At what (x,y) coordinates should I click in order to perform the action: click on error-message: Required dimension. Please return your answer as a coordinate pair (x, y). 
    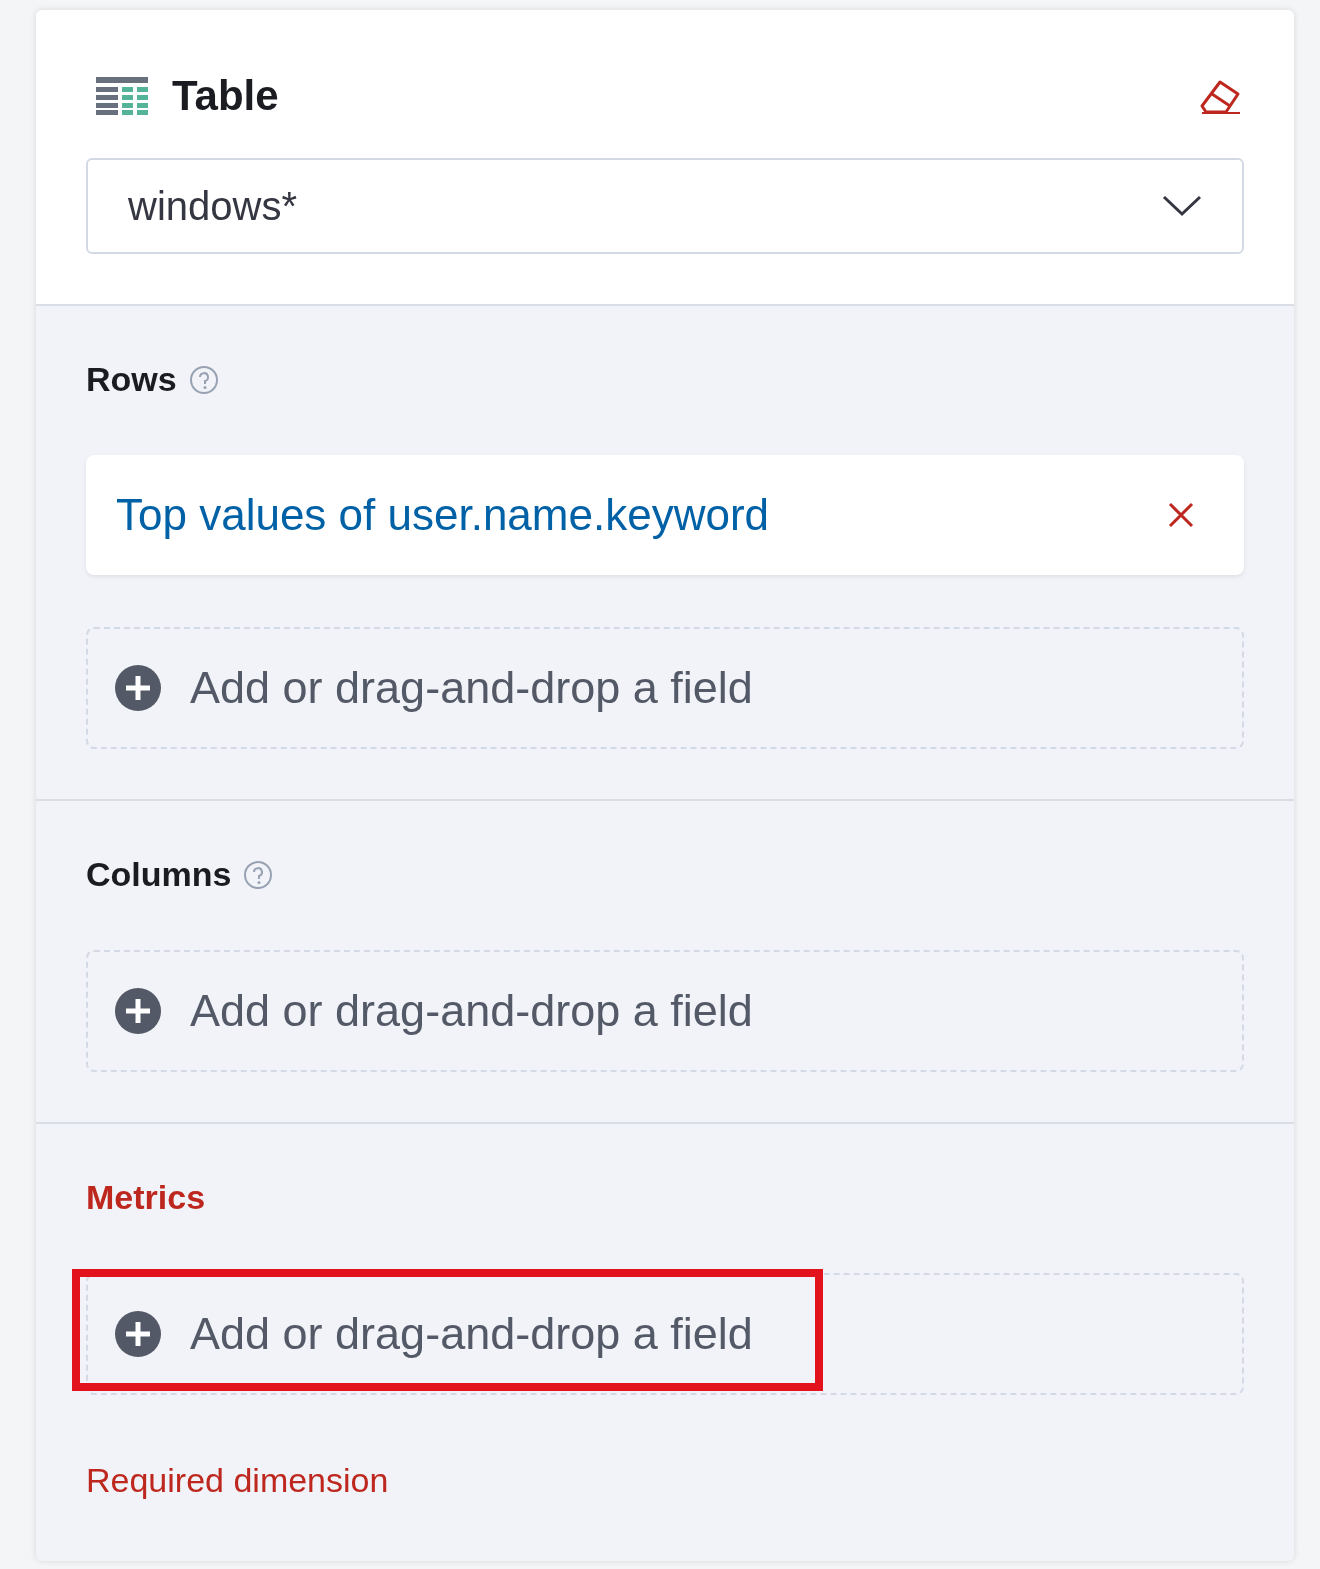
    Looking at the image, I should click on (238, 1480).